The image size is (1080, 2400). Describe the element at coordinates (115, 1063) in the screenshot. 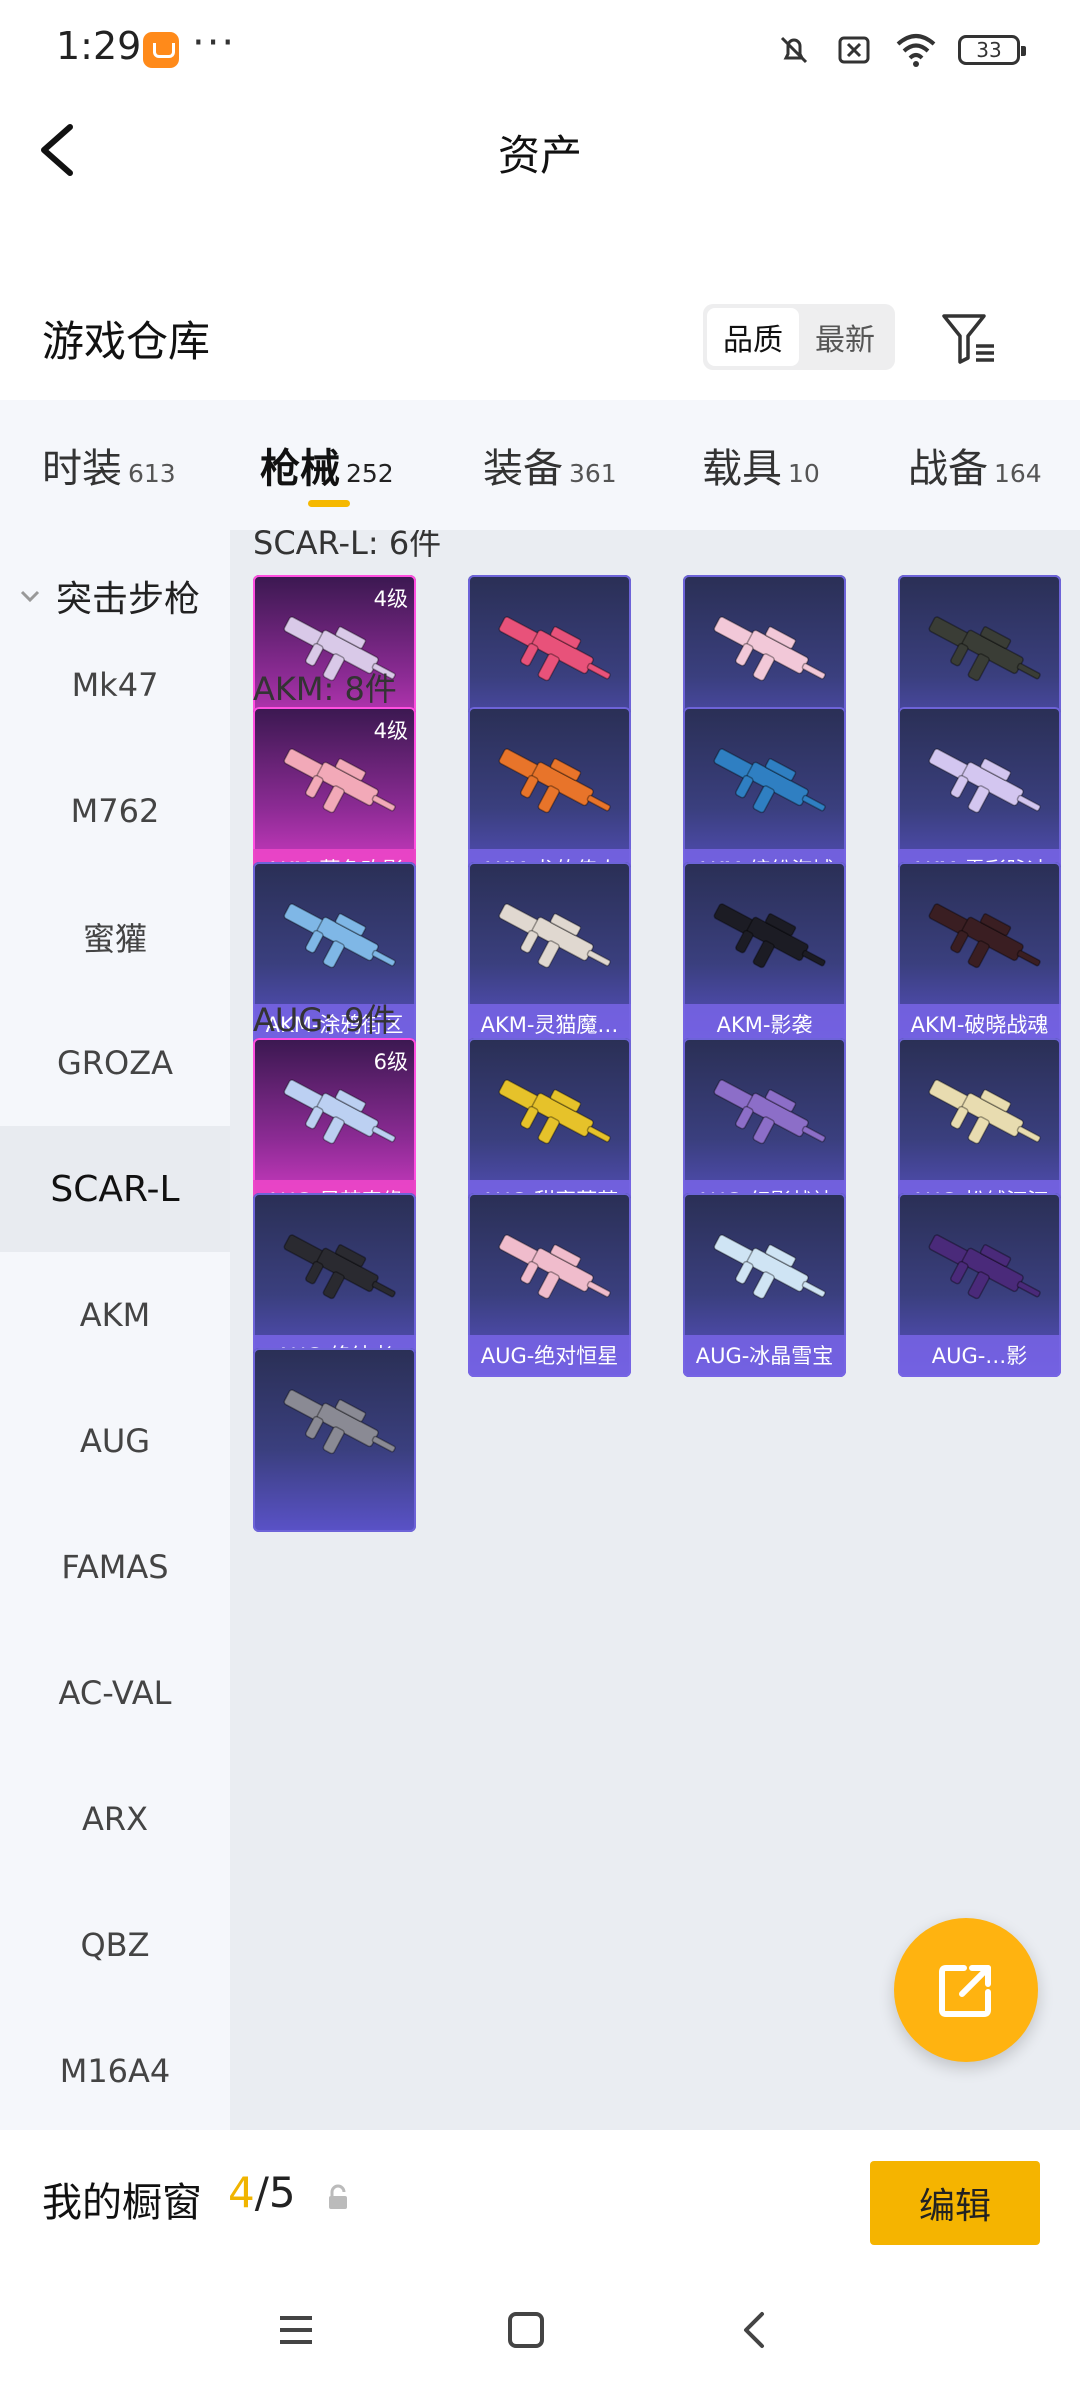

I see `sidebar-item: GROZA` at that location.